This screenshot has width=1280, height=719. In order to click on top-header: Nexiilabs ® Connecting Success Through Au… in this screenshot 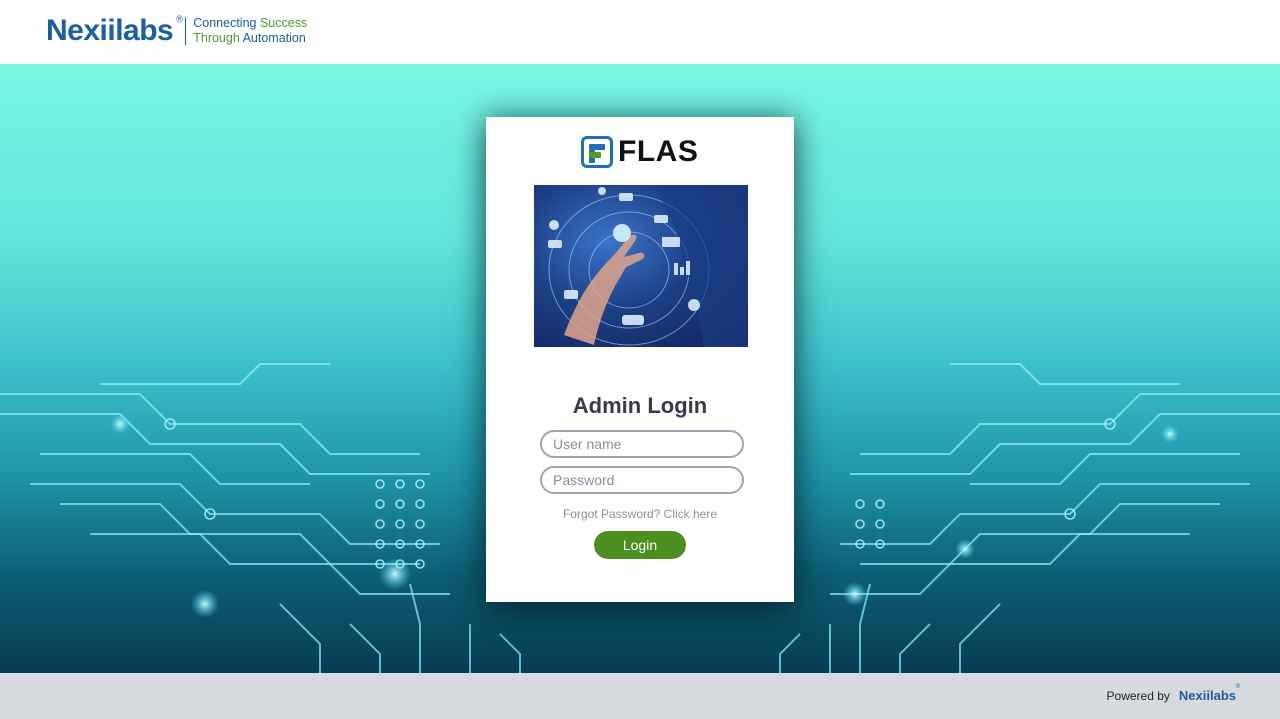, I will do `click(640, 32)`.